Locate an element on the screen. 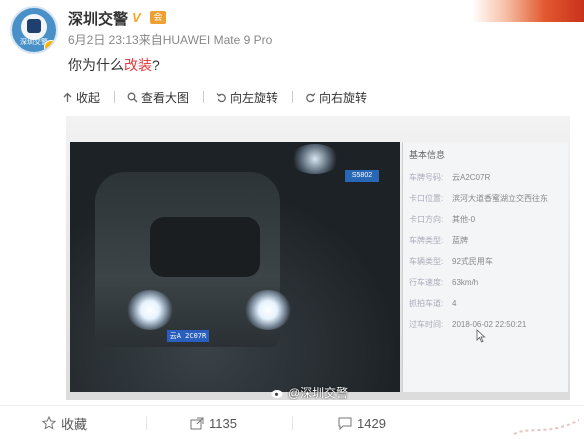 The height and width of the screenshot is (439, 584). post-text-prefix: 你为什么 is located at coordinates (96, 65).